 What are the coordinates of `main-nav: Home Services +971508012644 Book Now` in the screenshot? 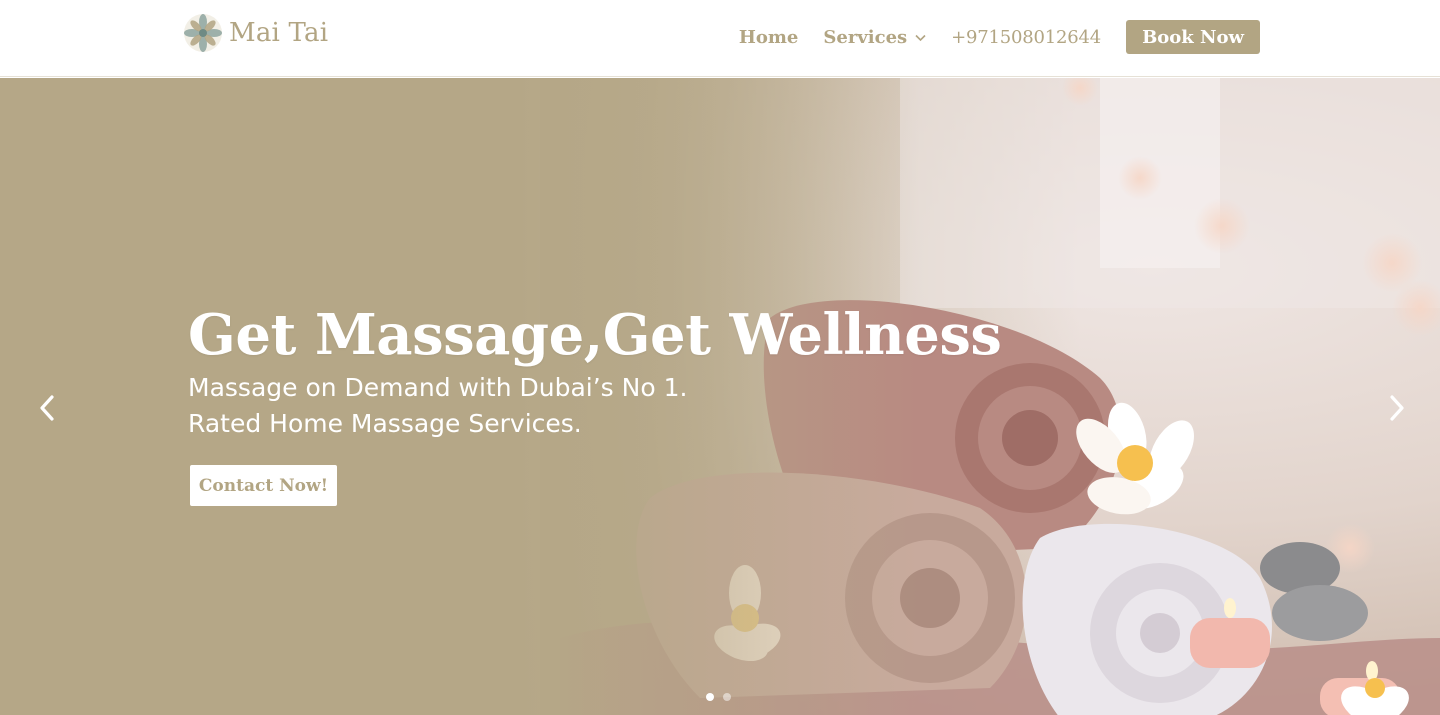 It's located at (999, 37).